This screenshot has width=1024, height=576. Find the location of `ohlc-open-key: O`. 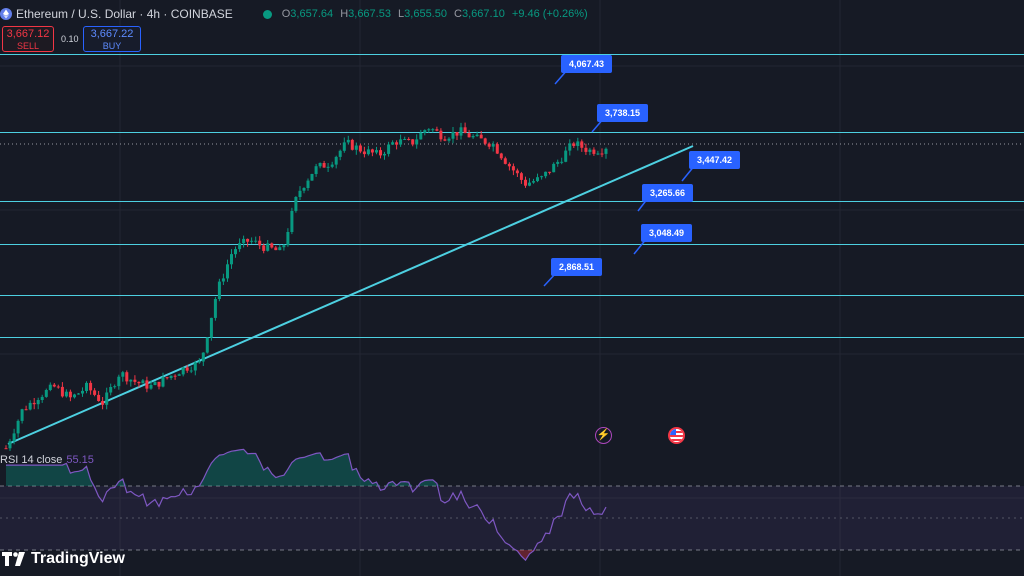

ohlc-open-key: O is located at coordinates (286, 14).